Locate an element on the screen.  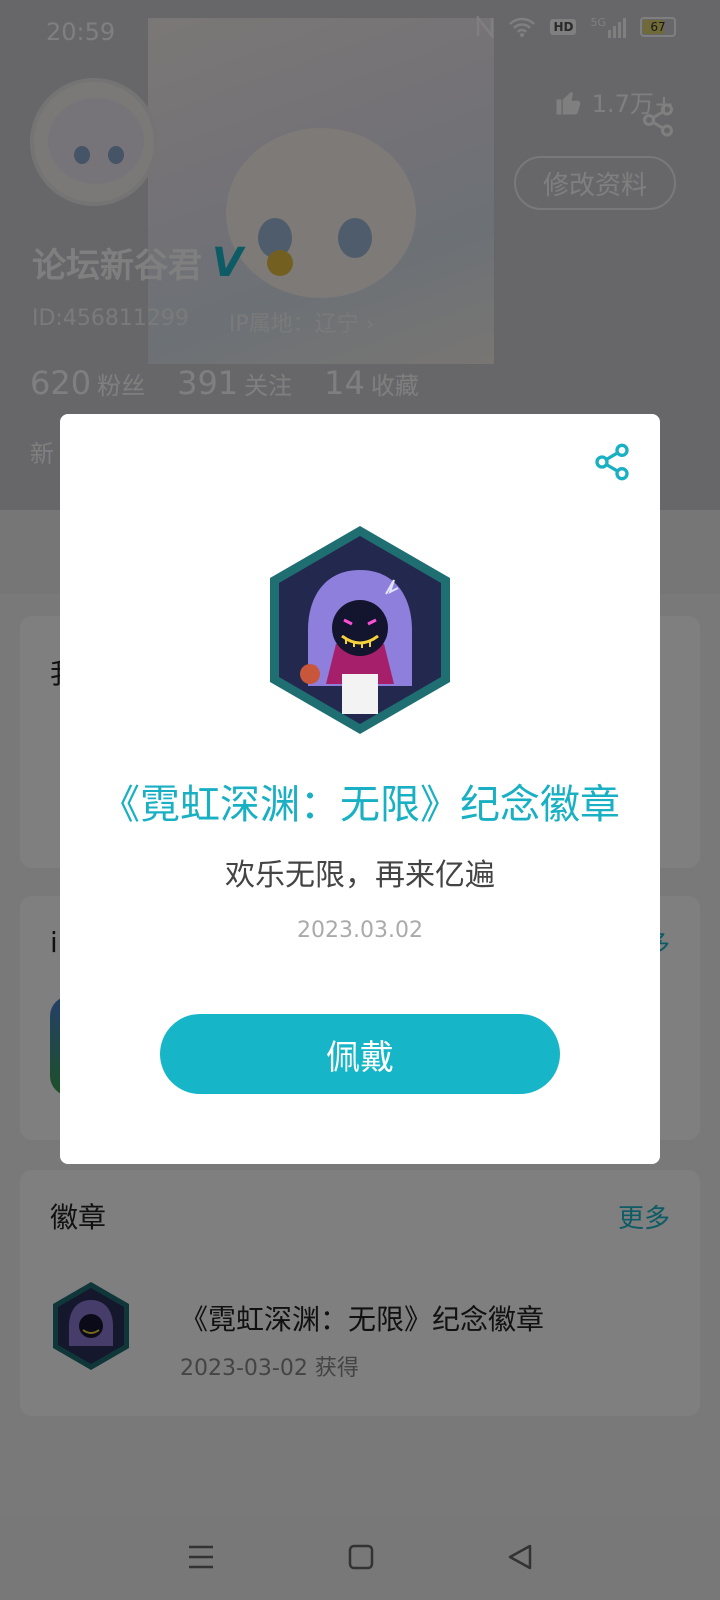
share-icon is located at coordinates (612, 462).